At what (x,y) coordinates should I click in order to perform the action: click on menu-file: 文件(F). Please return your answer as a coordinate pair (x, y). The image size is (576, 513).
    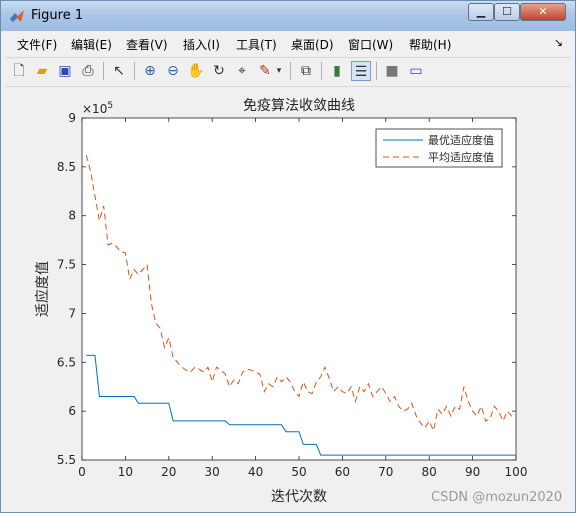
    Looking at the image, I should click on (37, 44).